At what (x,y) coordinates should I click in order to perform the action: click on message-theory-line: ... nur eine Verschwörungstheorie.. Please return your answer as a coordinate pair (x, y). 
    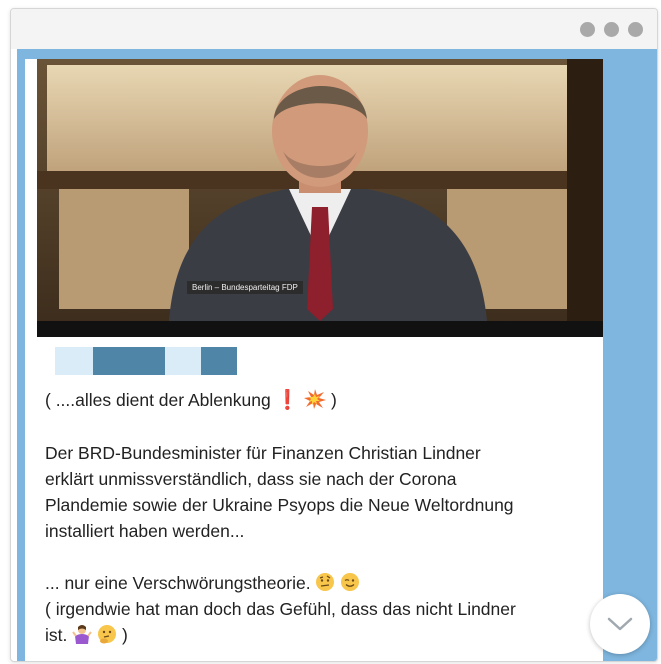
    Looking at the image, I should click on (310, 583).